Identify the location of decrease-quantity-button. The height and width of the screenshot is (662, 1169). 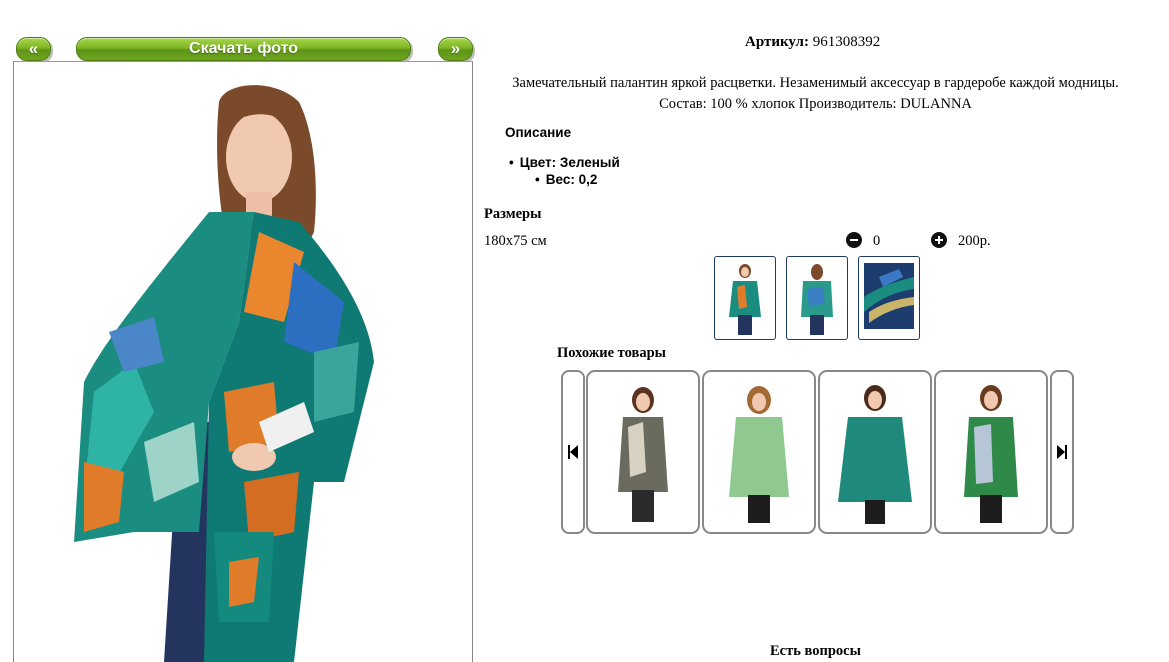
(854, 240).